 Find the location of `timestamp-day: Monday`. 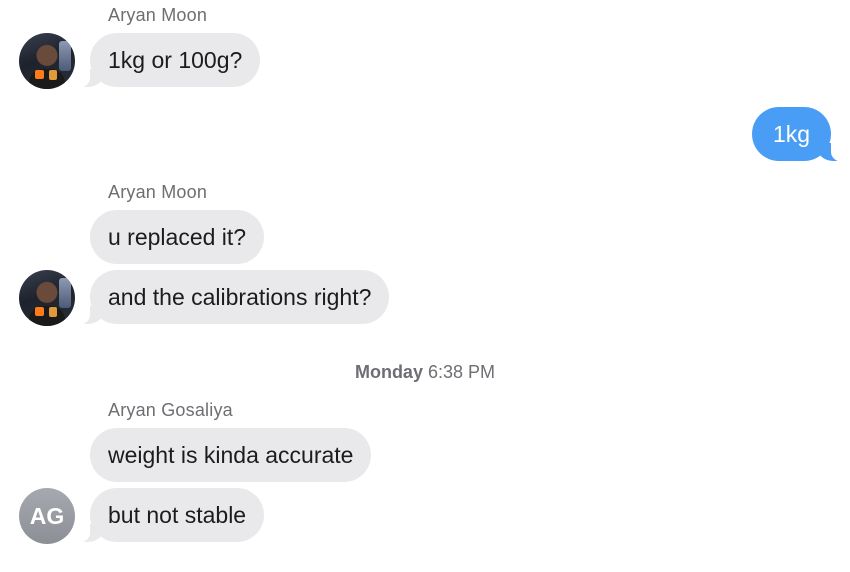

timestamp-day: Monday is located at coordinates (388, 372).